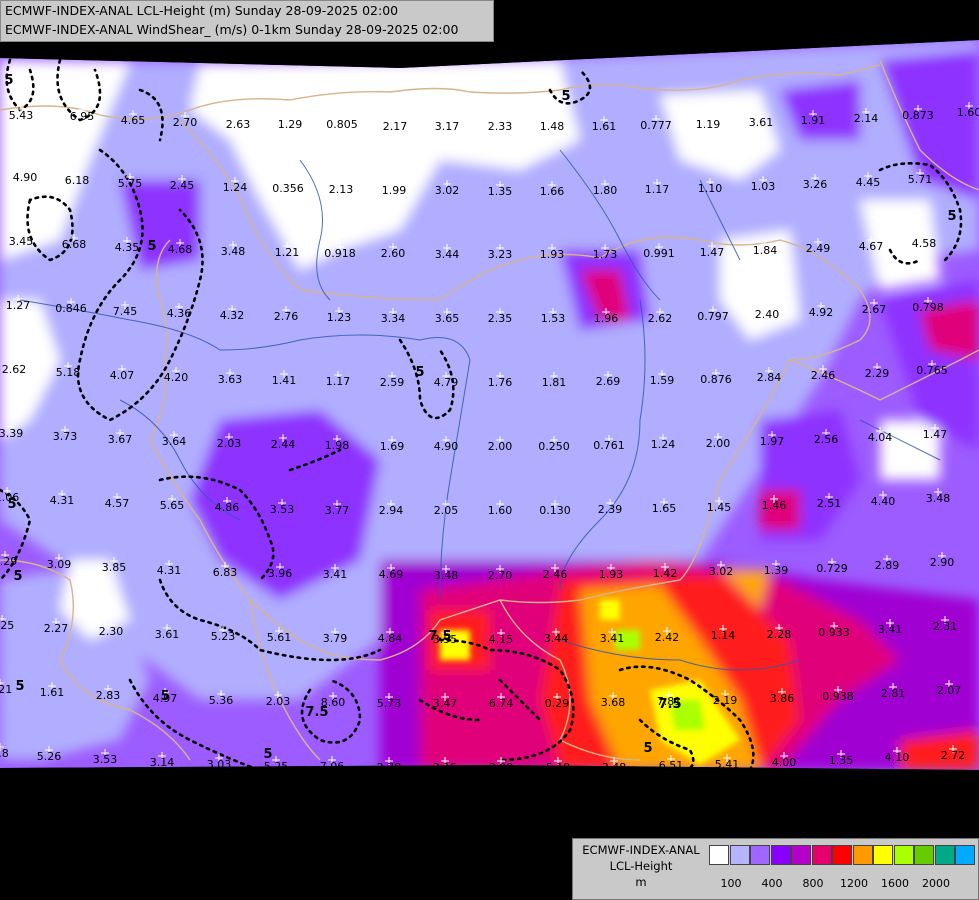 This screenshot has width=979, height=900. I want to click on grid-value-label: 0.356, so click(288, 188).